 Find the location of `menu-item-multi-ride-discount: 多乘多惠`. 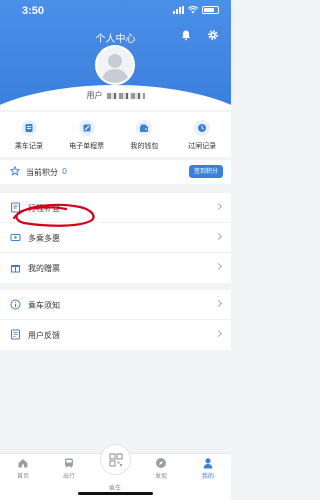

menu-item-multi-ride-discount: 多乘多惠 is located at coordinates (115, 238).